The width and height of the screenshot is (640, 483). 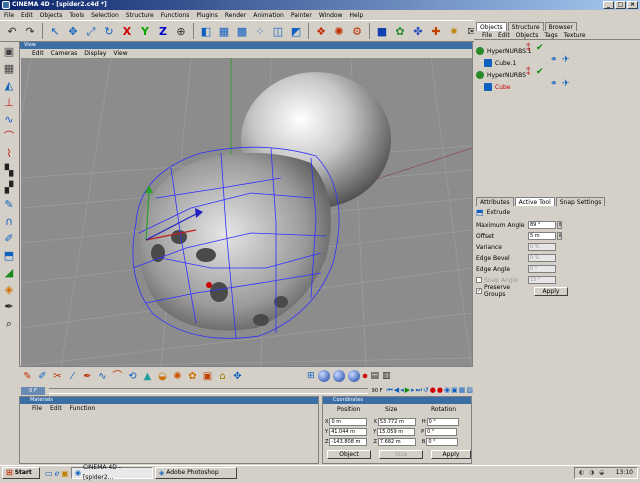 I want to click on tab-browser: Browser, so click(x=560, y=26).